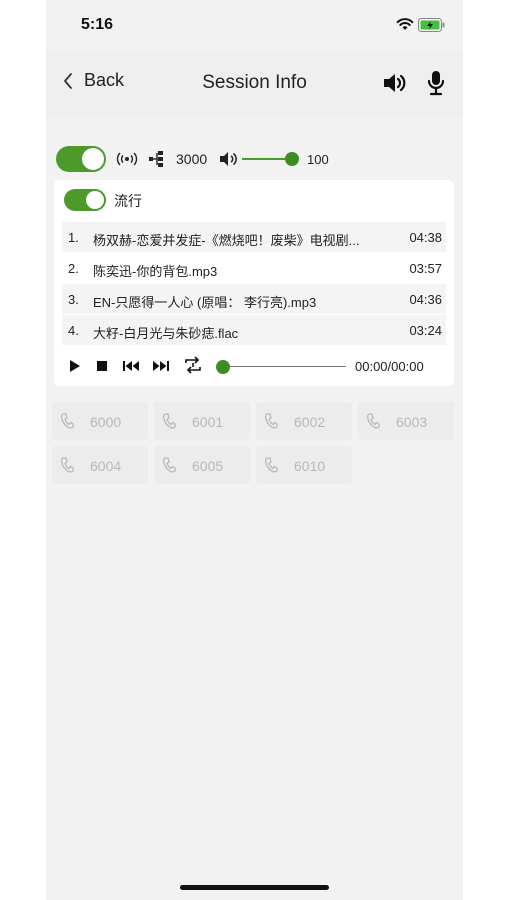  I want to click on track-row: 2. 陈奕迅-你的背包.mp3 03:57, so click(254, 268).